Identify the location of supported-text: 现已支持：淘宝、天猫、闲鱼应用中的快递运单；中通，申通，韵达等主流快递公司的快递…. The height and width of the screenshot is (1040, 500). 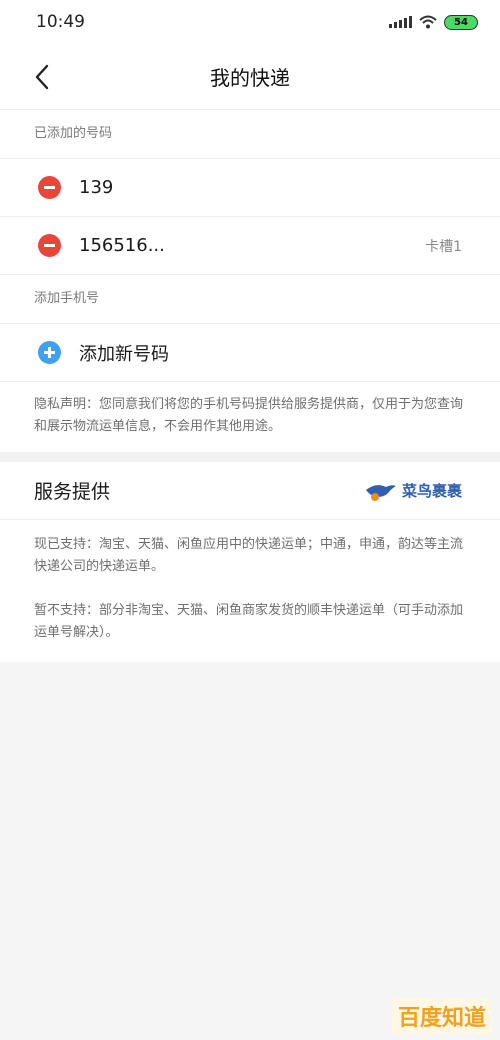
(249, 555).